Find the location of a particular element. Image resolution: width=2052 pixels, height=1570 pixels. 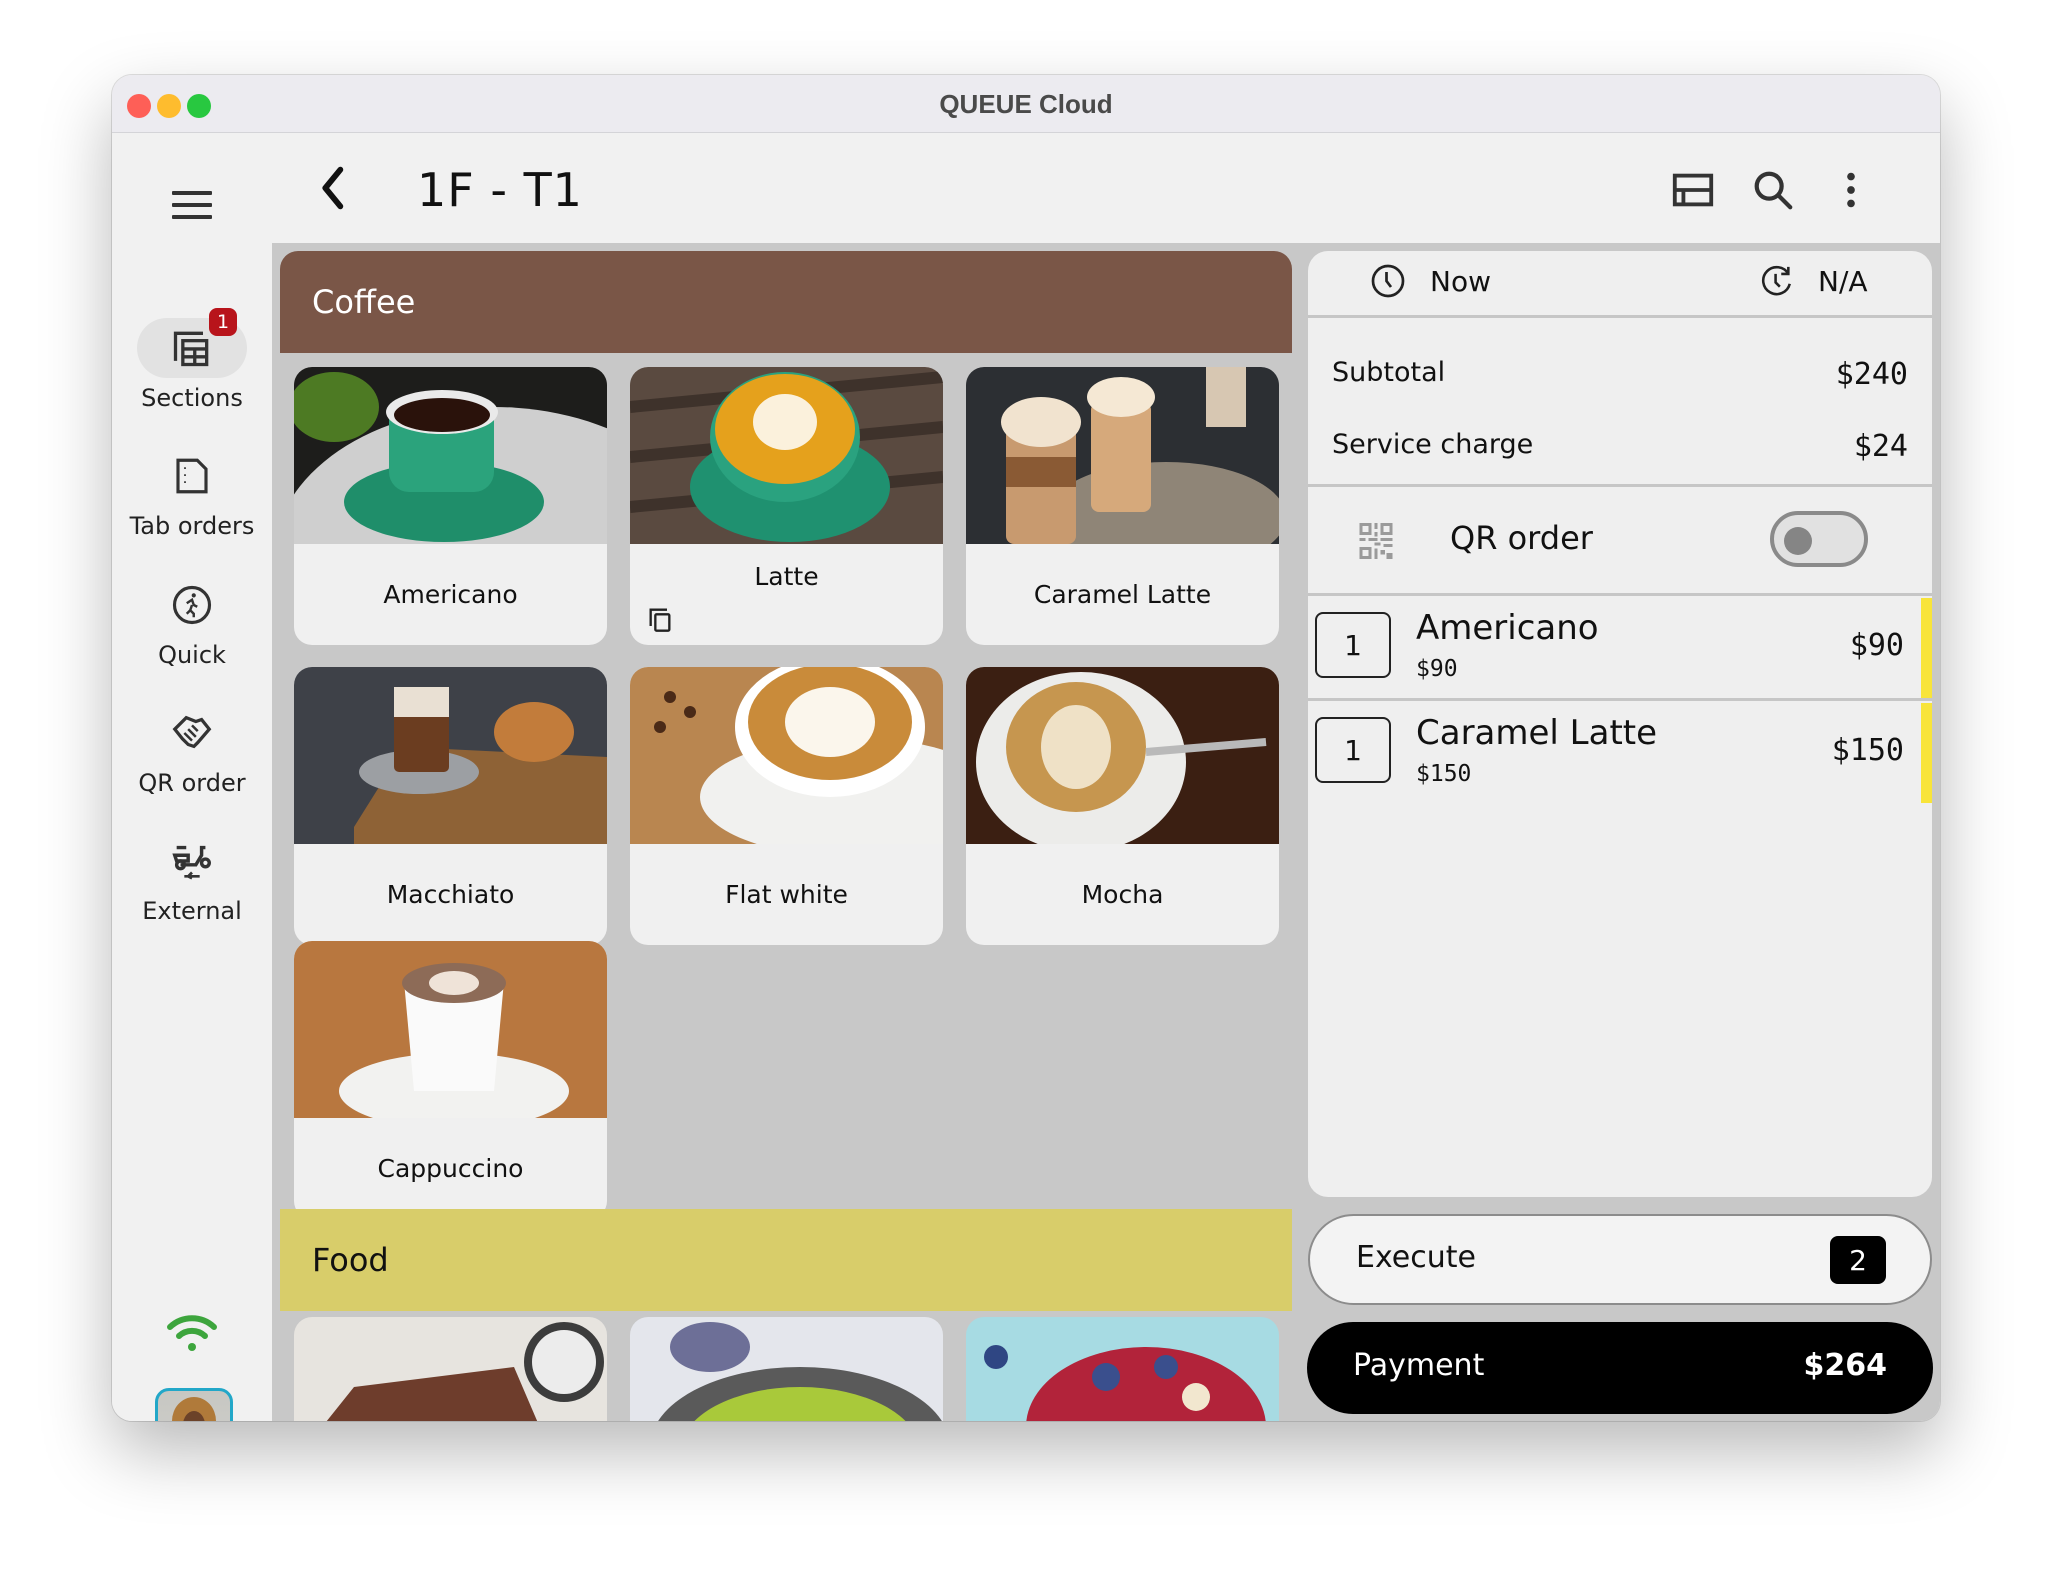

back-icon is located at coordinates (332, 188).